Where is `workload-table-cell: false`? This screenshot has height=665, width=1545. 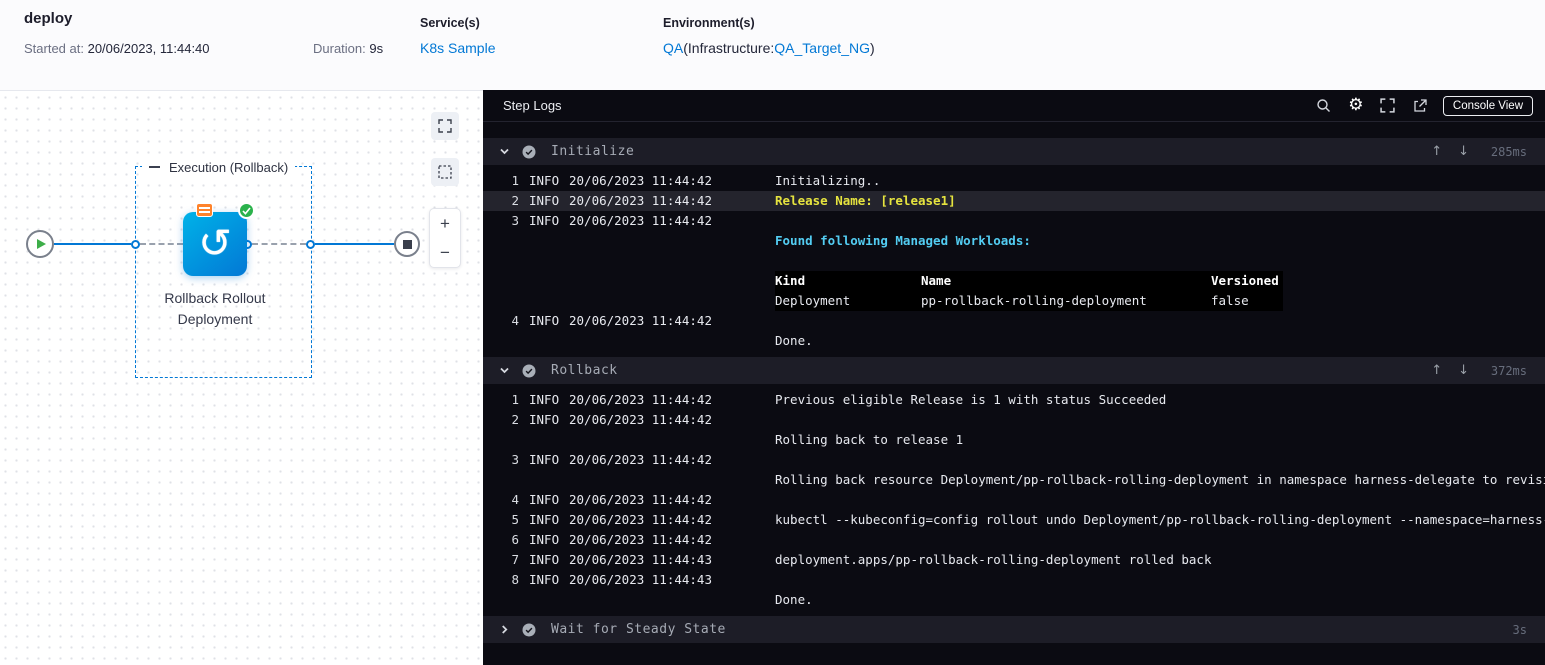 workload-table-cell: false is located at coordinates (1230, 300).